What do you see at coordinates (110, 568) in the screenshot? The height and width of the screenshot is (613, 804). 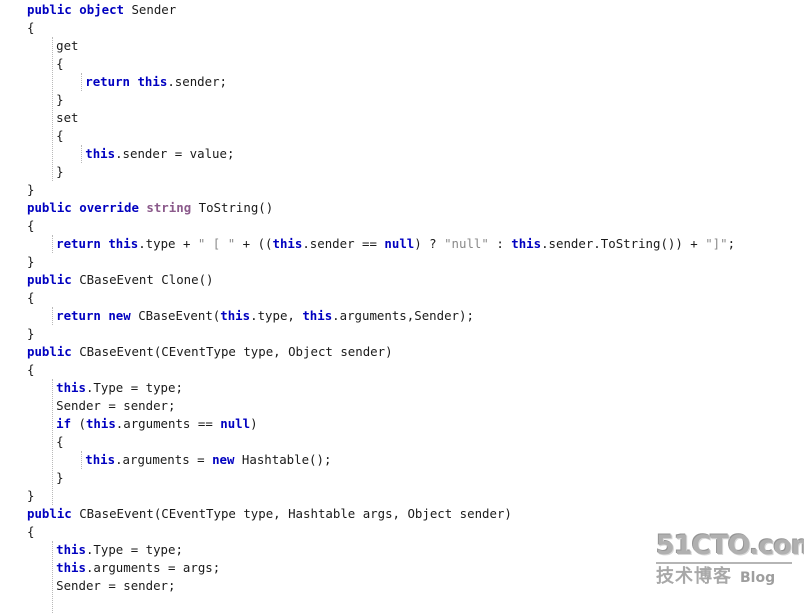 I see `code-line: this.arguments = args;` at bounding box center [110, 568].